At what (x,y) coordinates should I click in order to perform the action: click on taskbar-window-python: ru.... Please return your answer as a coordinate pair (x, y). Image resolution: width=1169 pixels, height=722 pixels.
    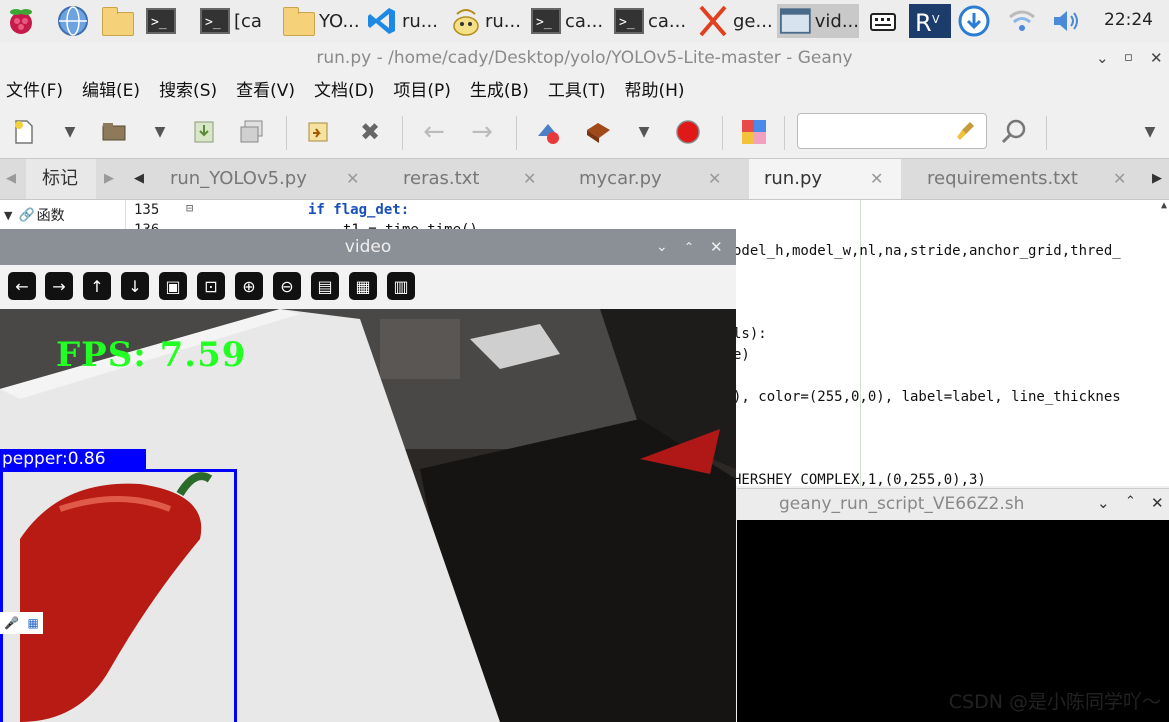
    Looking at the image, I should click on (490, 21).